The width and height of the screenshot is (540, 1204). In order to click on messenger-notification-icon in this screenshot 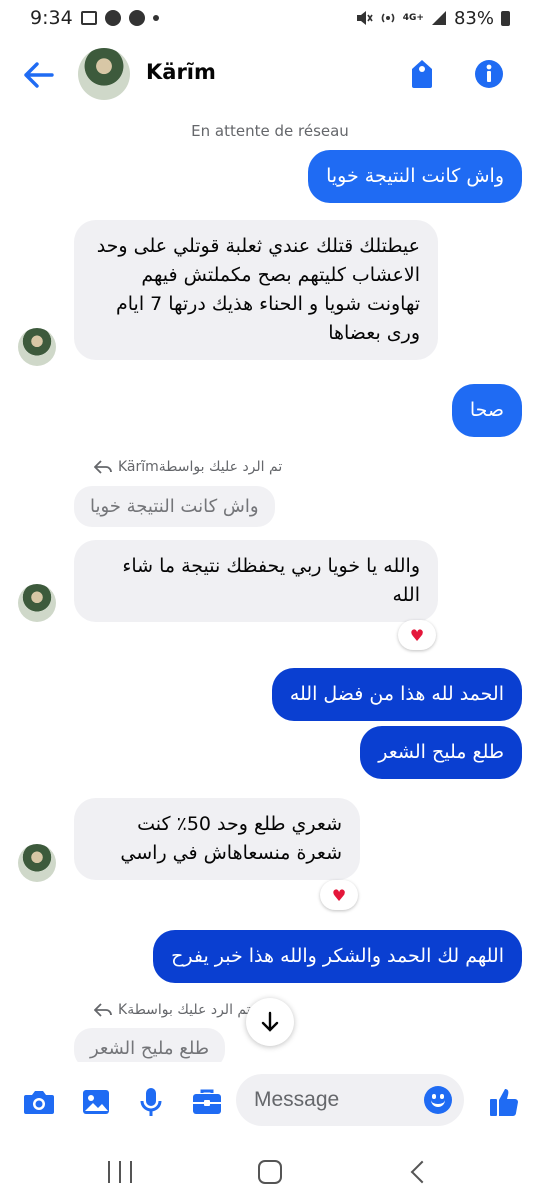, I will do `click(112, 18)`.